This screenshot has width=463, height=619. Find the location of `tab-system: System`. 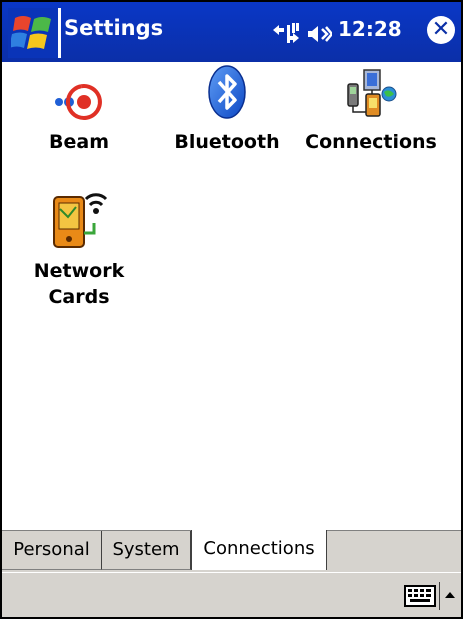

tab-system: System is located at coordinates (146, 550).